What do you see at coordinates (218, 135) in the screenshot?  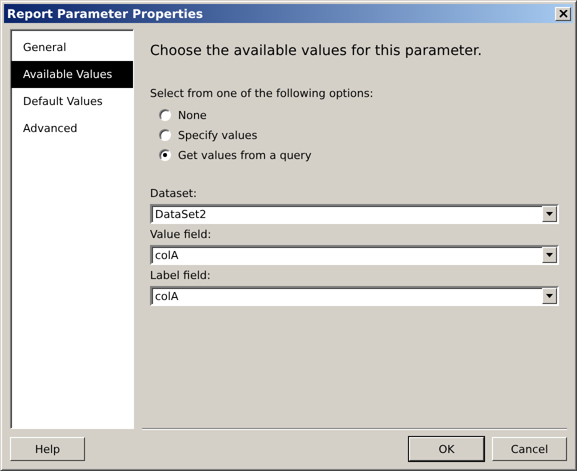 I see `radio-label: Specify values` at bounding box center [218, 135].